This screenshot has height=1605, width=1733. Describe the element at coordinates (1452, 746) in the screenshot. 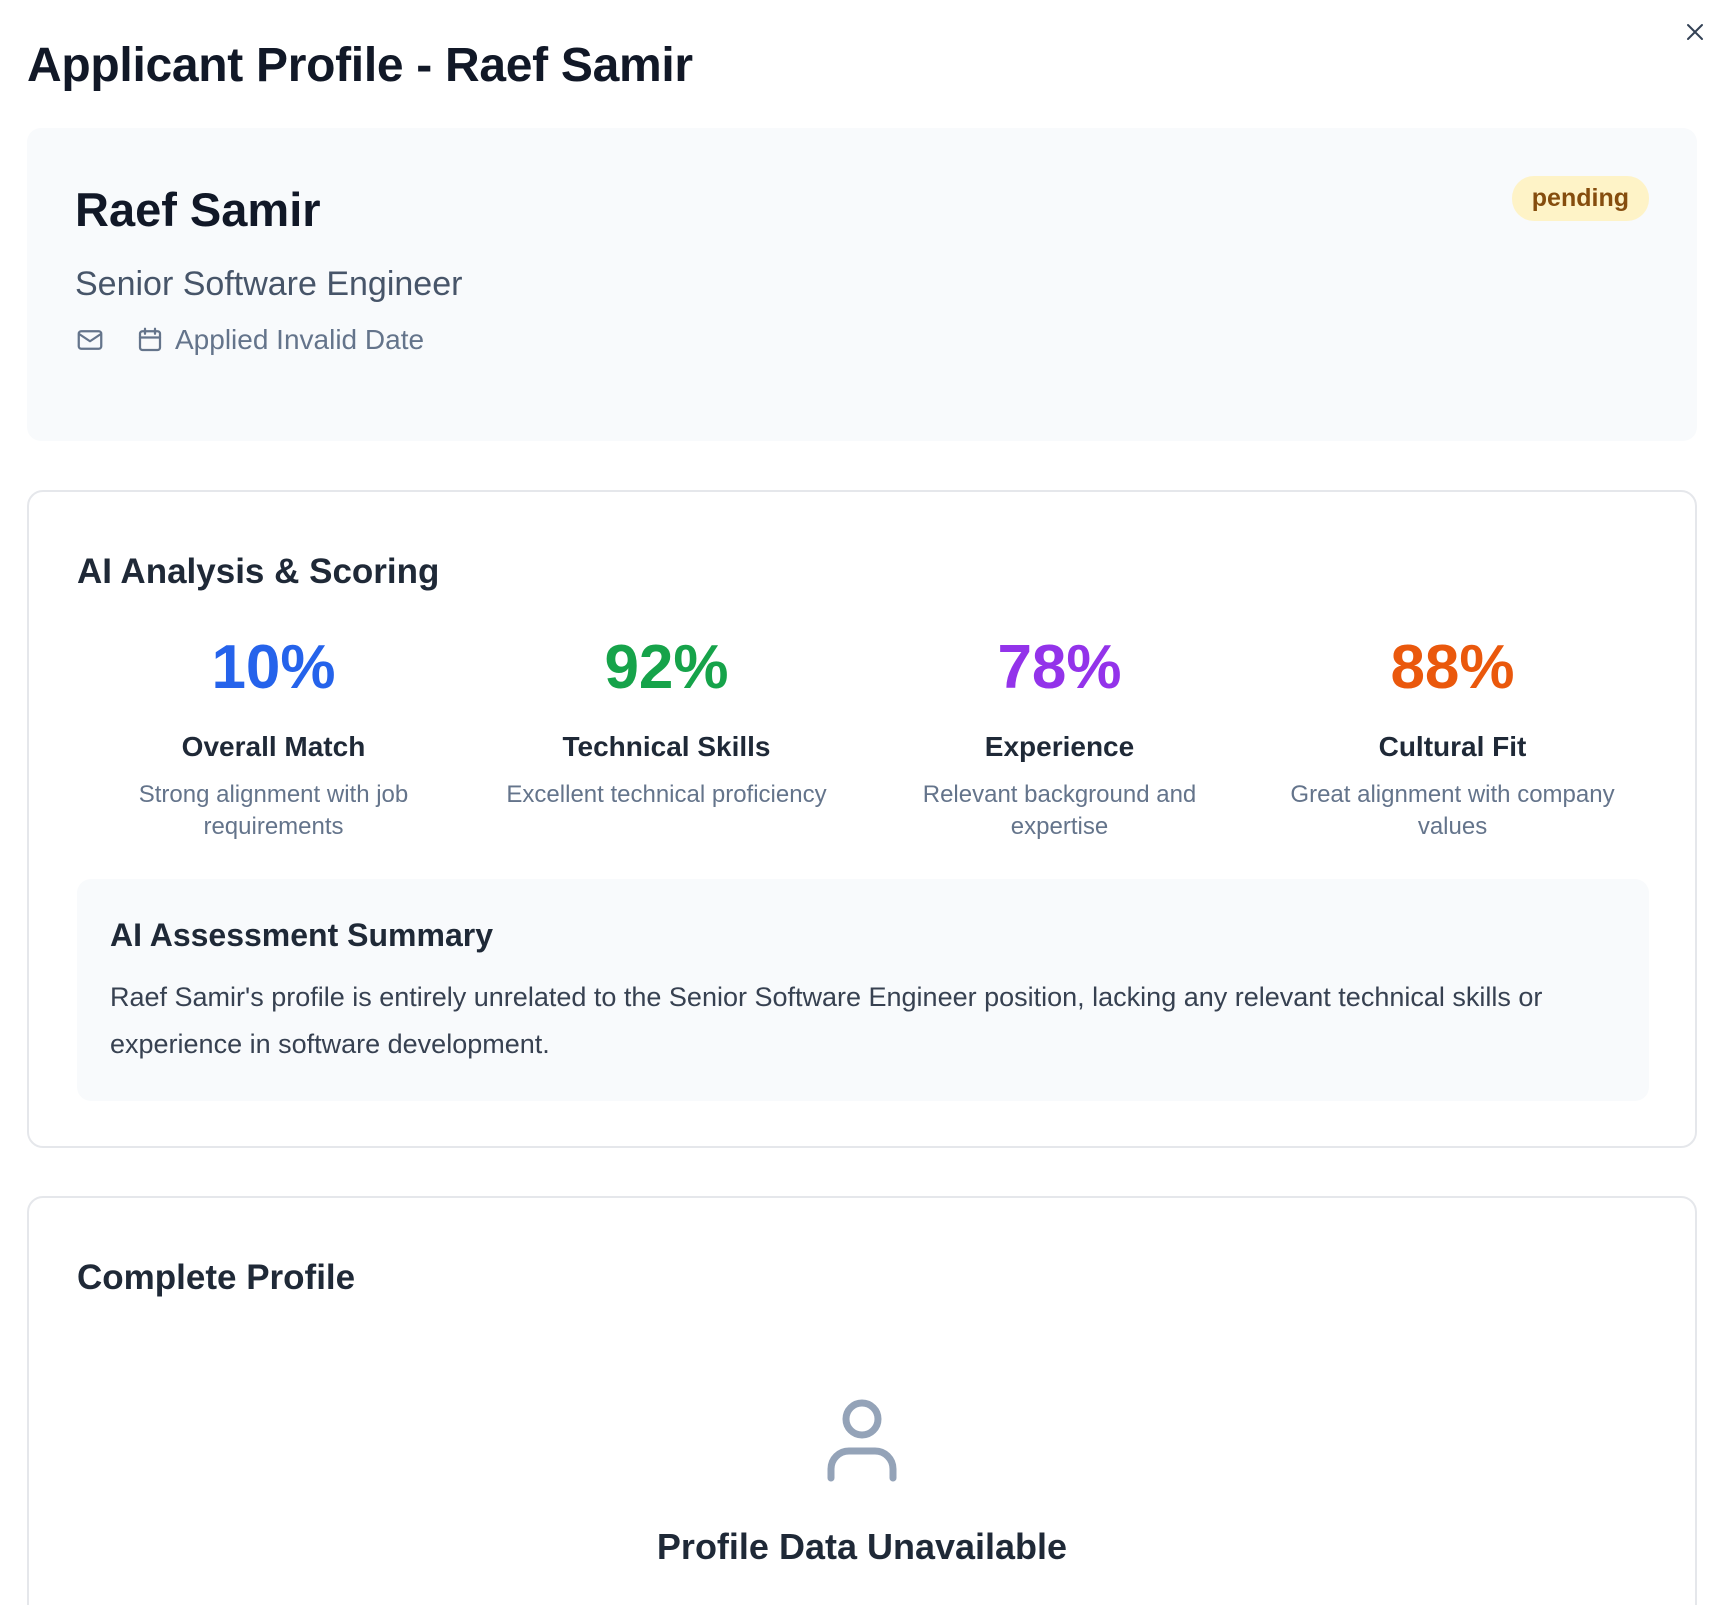

I see `score-label: Cultural Fit` at that location.